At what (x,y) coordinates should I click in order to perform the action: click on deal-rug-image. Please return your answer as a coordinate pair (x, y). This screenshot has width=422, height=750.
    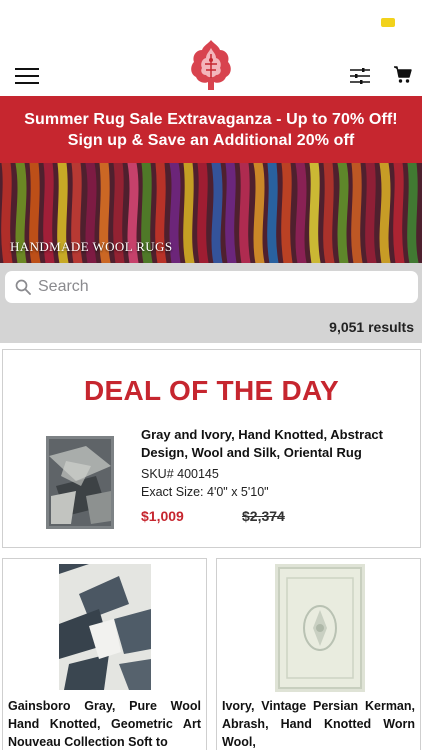
    Looking at the image, I should click on (80, 482).